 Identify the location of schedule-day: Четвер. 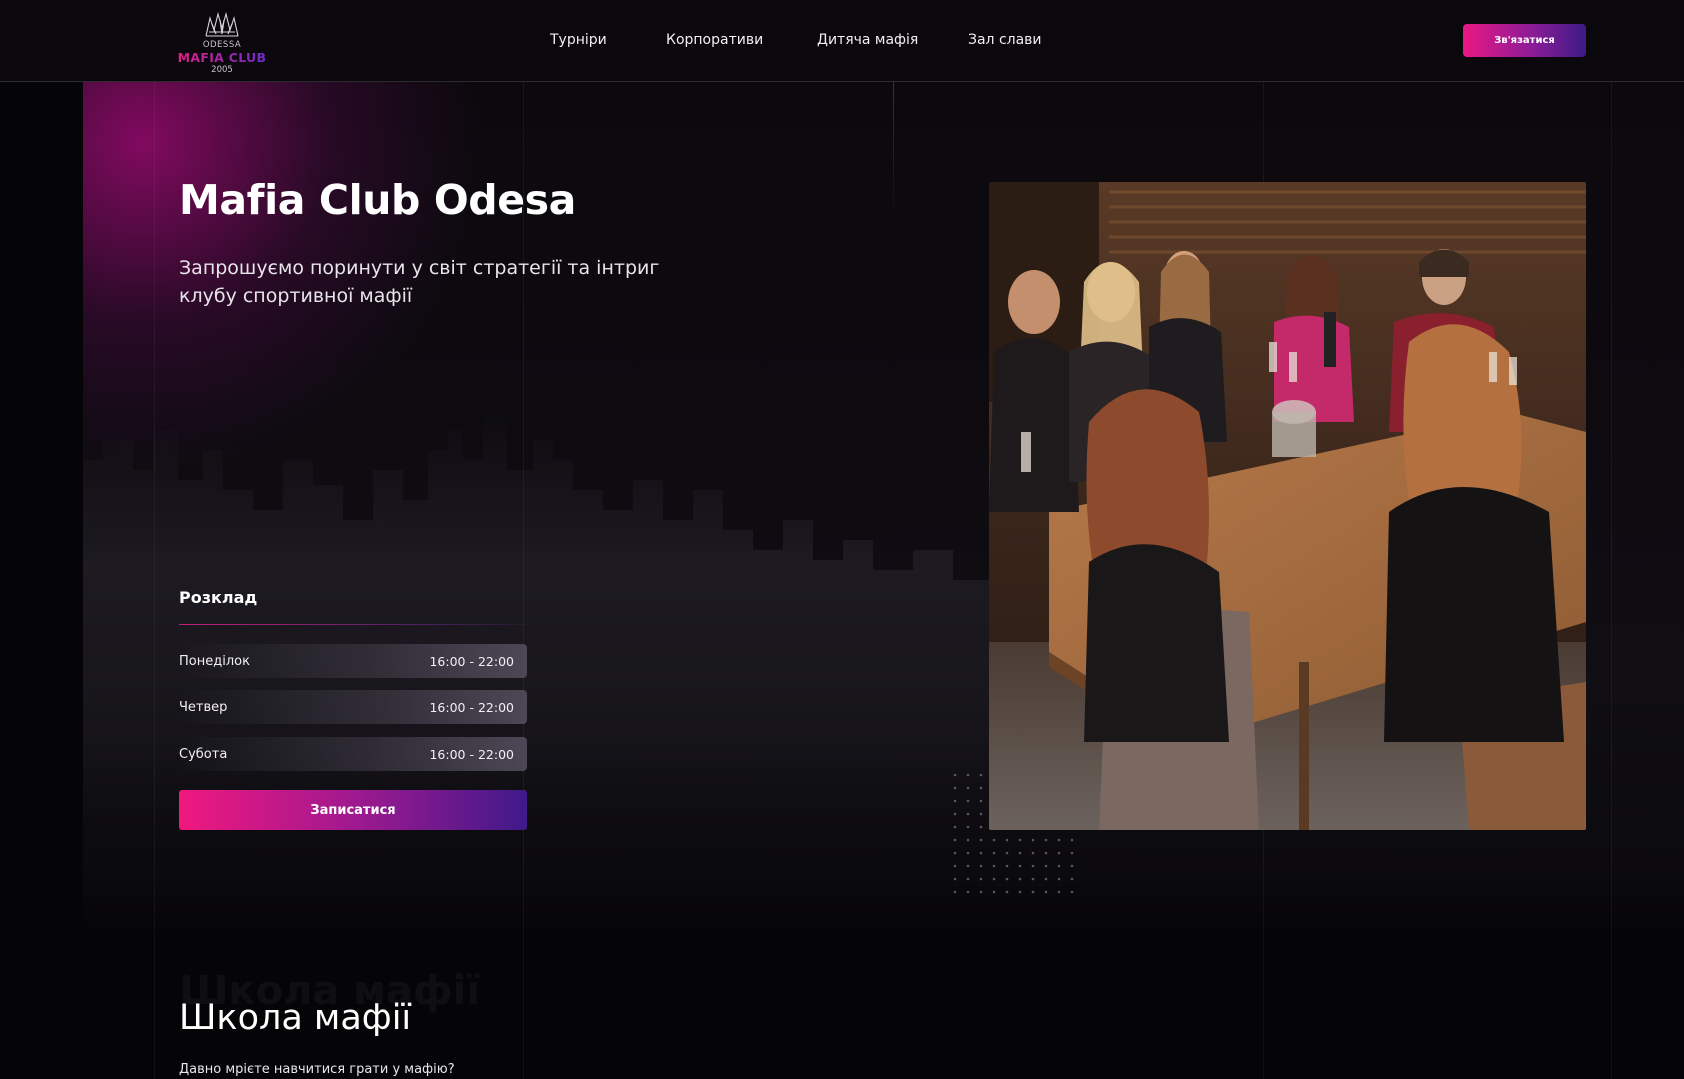
(203, 707).